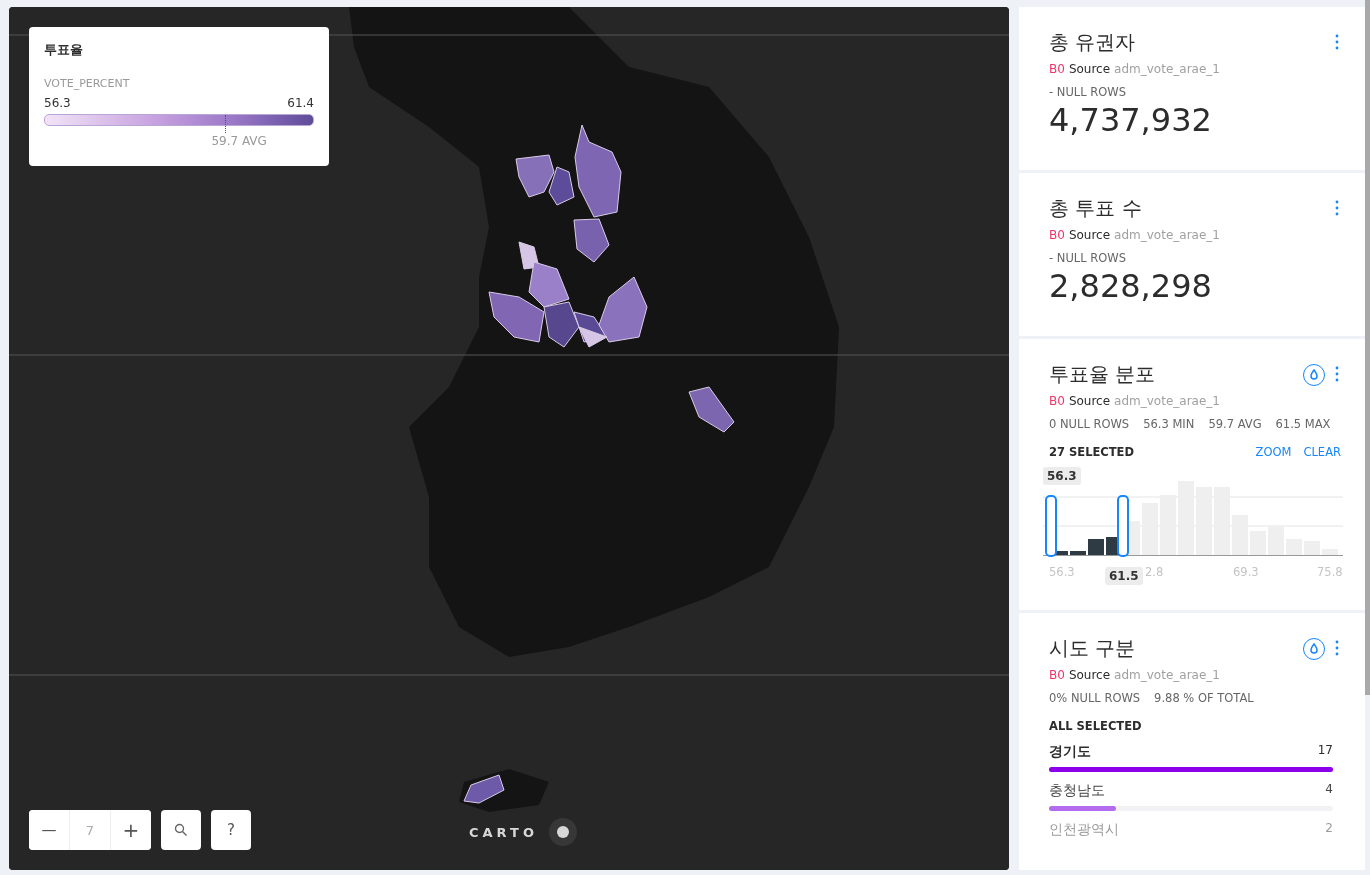  Describe the element at coordinates (1095, 726) in the screenshot. I see `selection-status: ALL SELECTED` at that location.